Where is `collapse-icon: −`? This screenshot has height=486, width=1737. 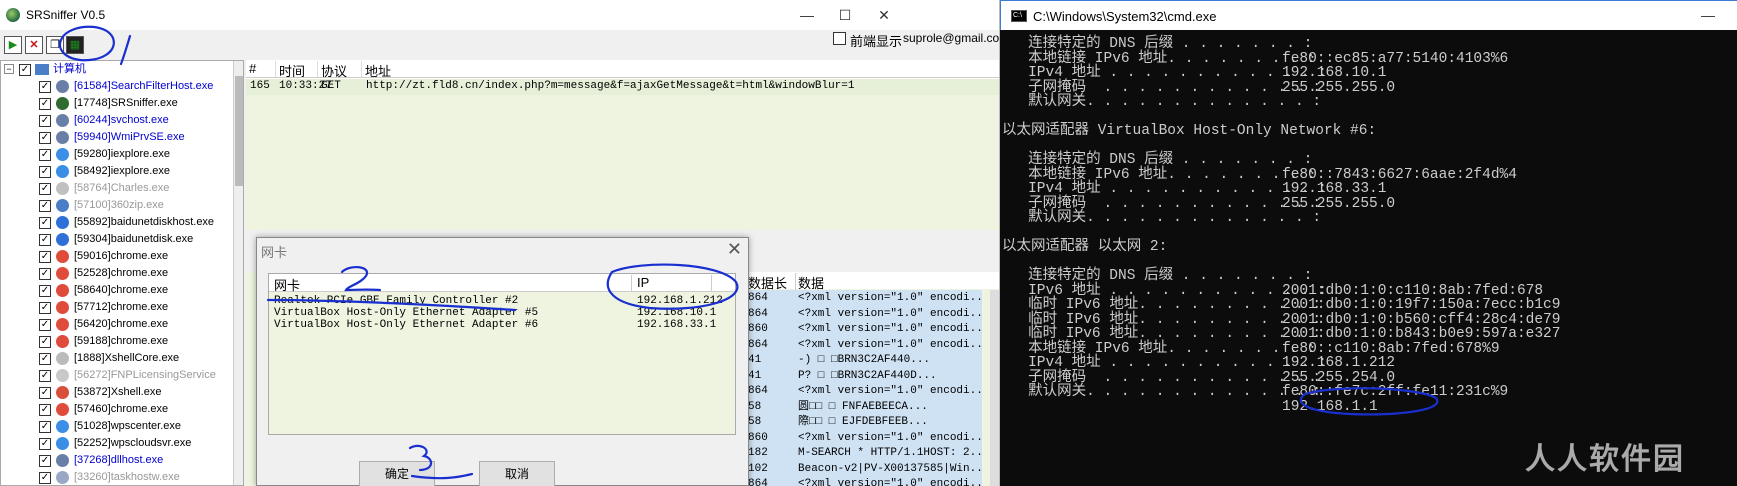
collapse-icon: − is located at coordinates (9, 69).